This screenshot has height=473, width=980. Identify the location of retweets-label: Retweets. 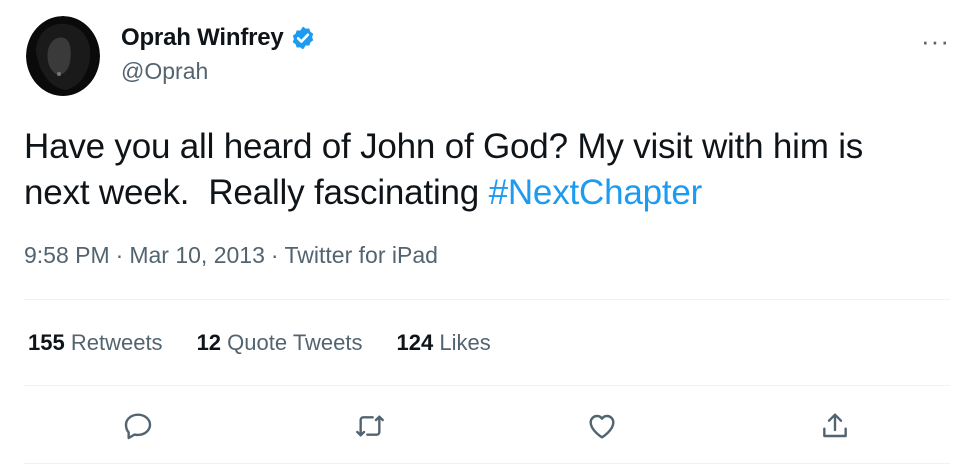
(116, 342).